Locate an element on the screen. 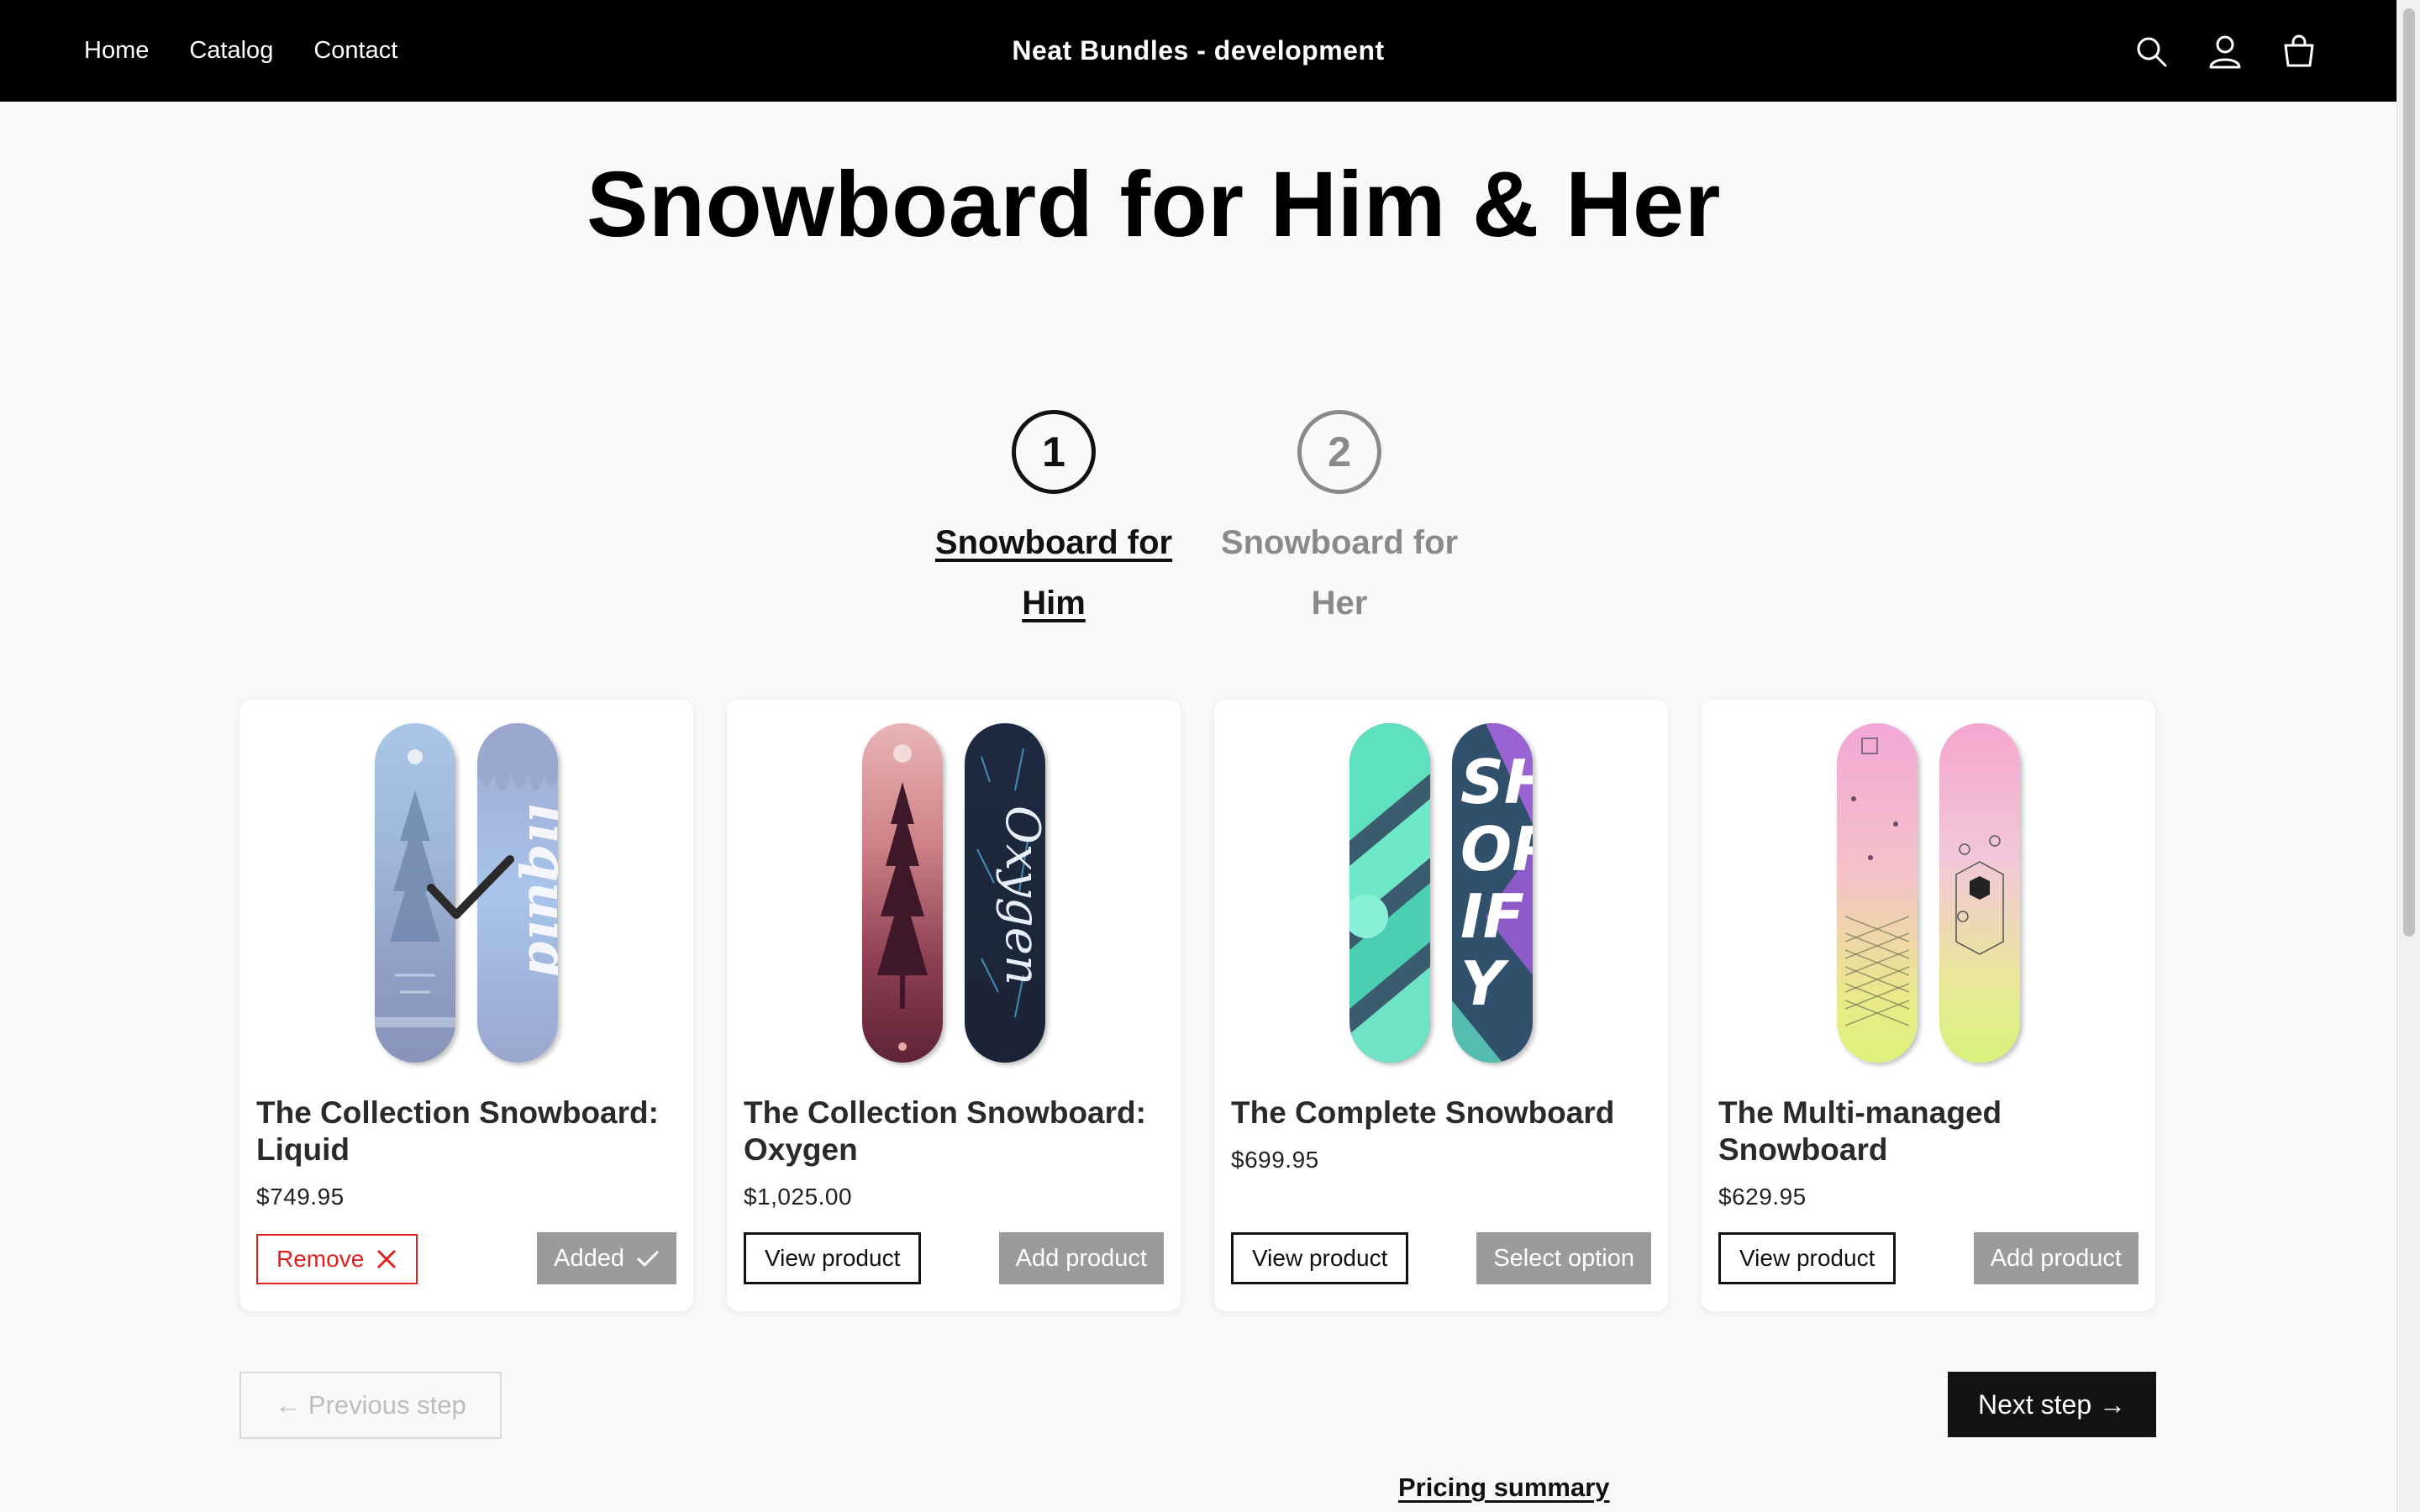 This screenshot has height=1512, width=2420. header-icons is located at coordinates (2225, 51).